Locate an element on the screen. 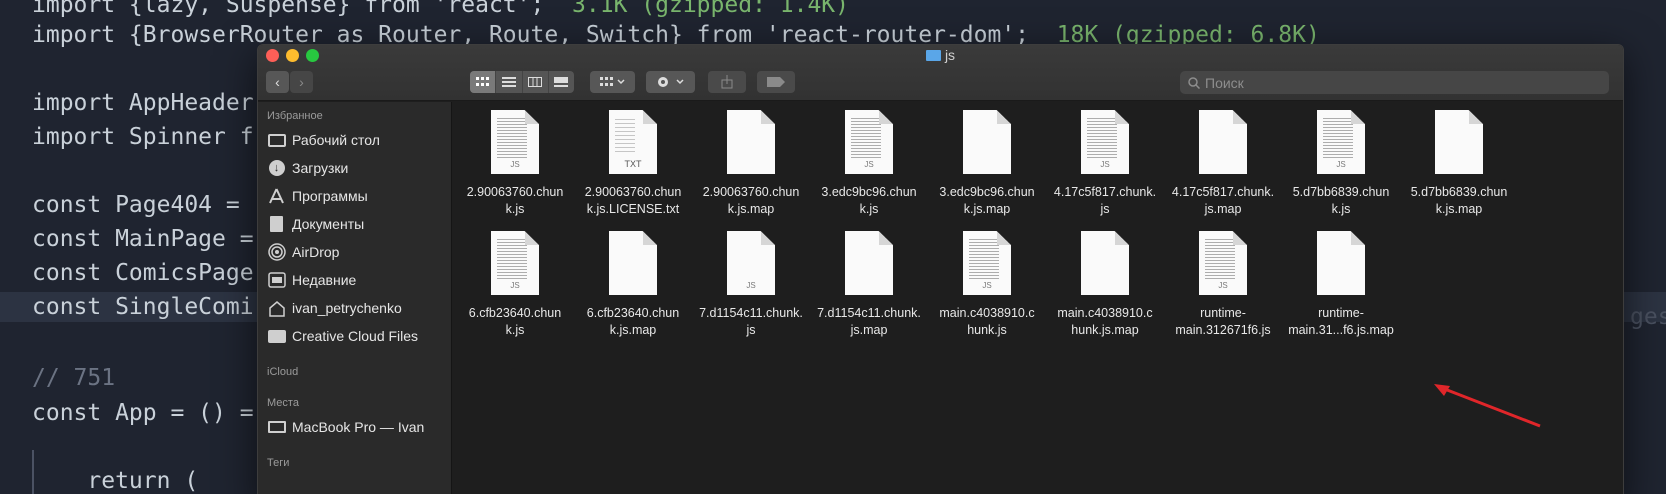 The height and width of the screenshot is (494, 1666). file-item: JS 5.d7bb6839.chun k.js is located at coordinates (1341, 164).